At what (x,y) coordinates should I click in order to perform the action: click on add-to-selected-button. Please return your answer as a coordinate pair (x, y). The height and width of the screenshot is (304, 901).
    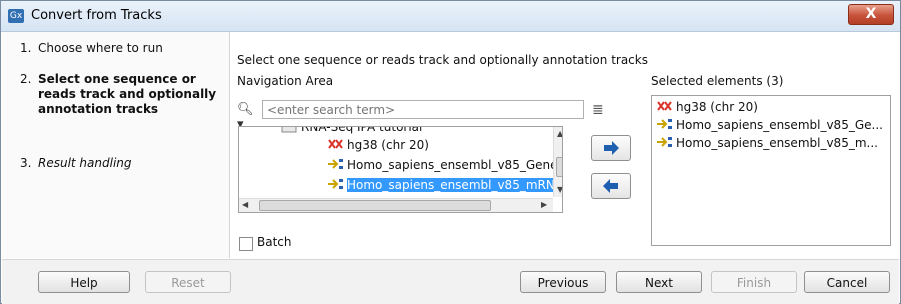
    Looking at the image, I should click on (611, 148).